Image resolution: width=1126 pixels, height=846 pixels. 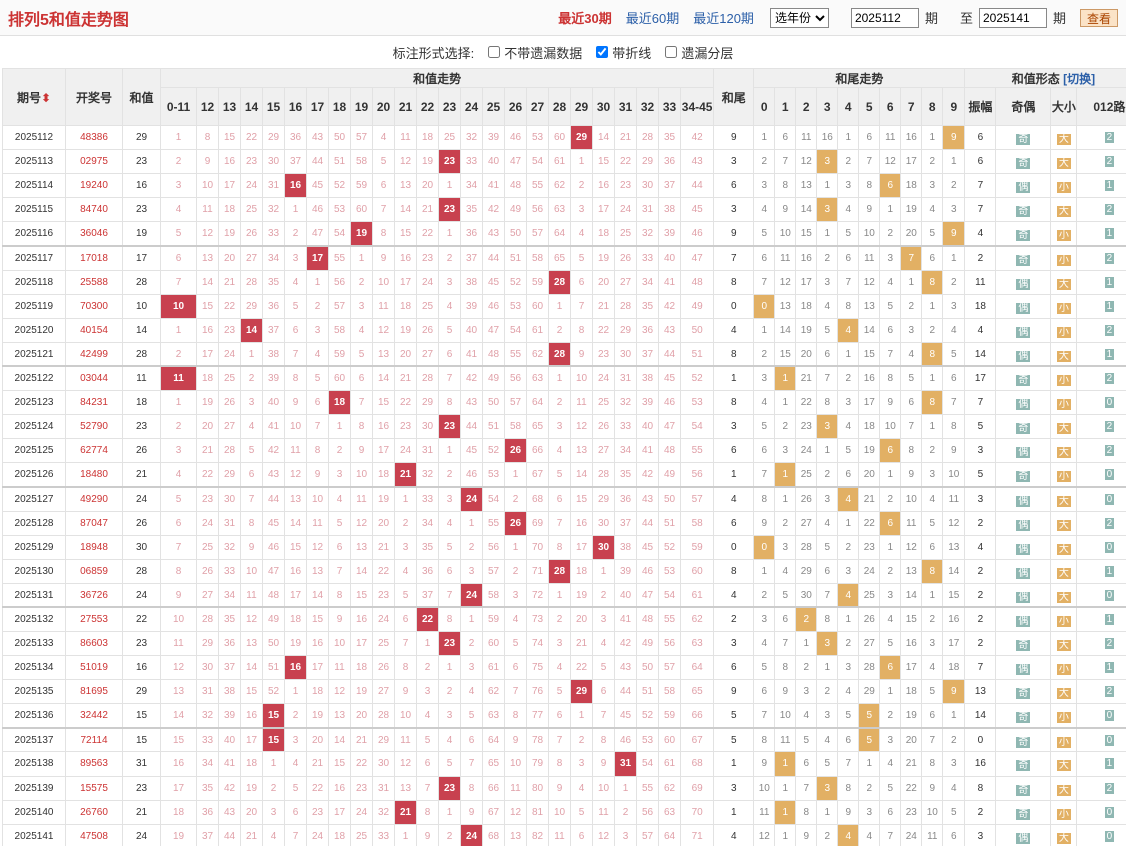 I want to click on checkbox-line, so click(x=602, y=52).